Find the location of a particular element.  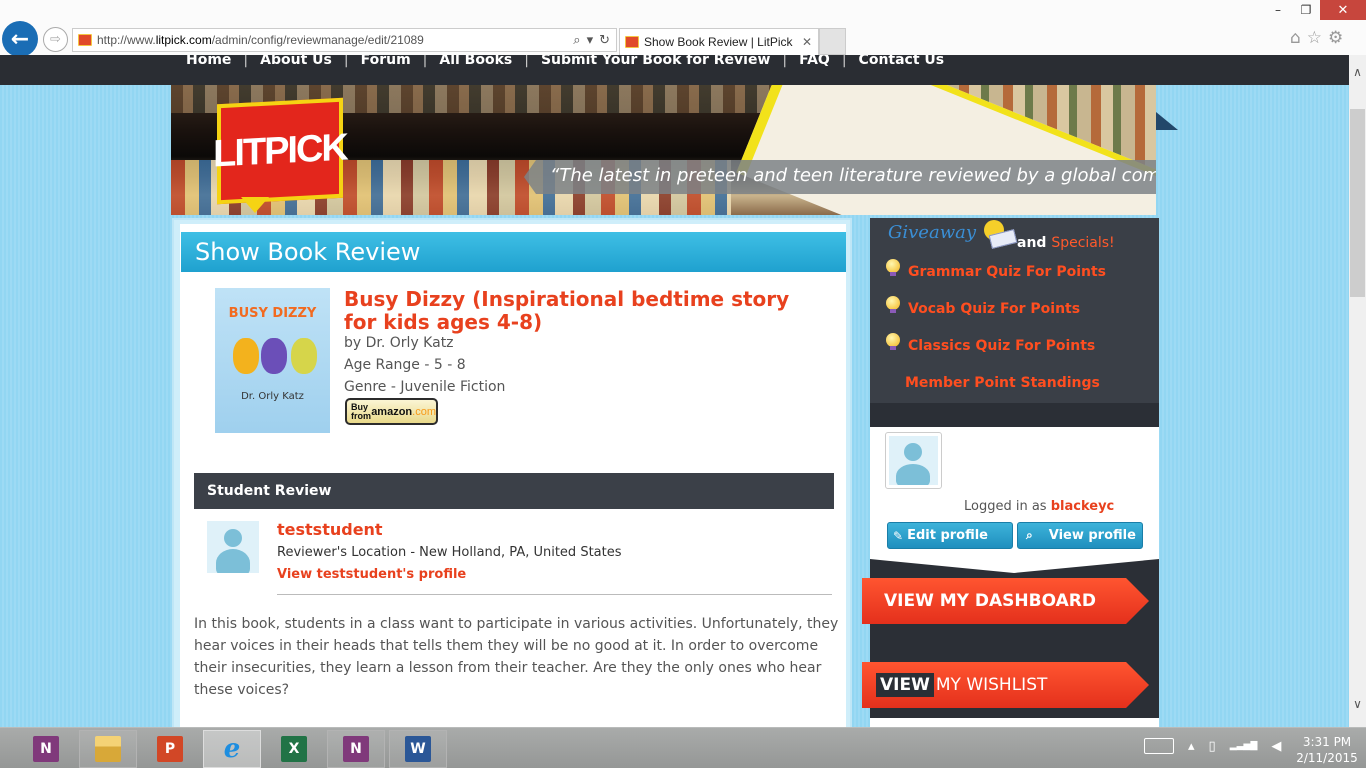

back-button: ← is located at coordinates (20, 39).